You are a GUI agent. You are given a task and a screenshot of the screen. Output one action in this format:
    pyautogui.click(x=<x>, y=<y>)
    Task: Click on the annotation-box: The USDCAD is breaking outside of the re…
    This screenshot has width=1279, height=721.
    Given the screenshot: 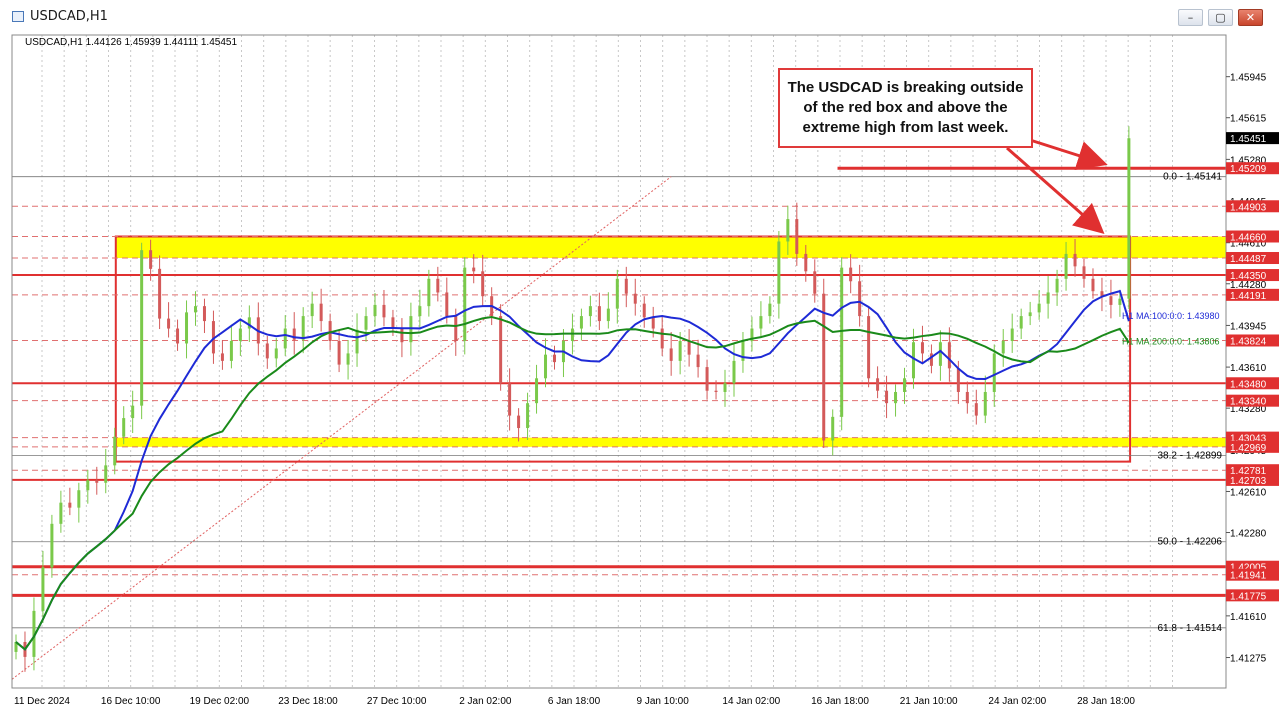 What is the action you would take?
    pyautogui.click(x=905, y=108)
    